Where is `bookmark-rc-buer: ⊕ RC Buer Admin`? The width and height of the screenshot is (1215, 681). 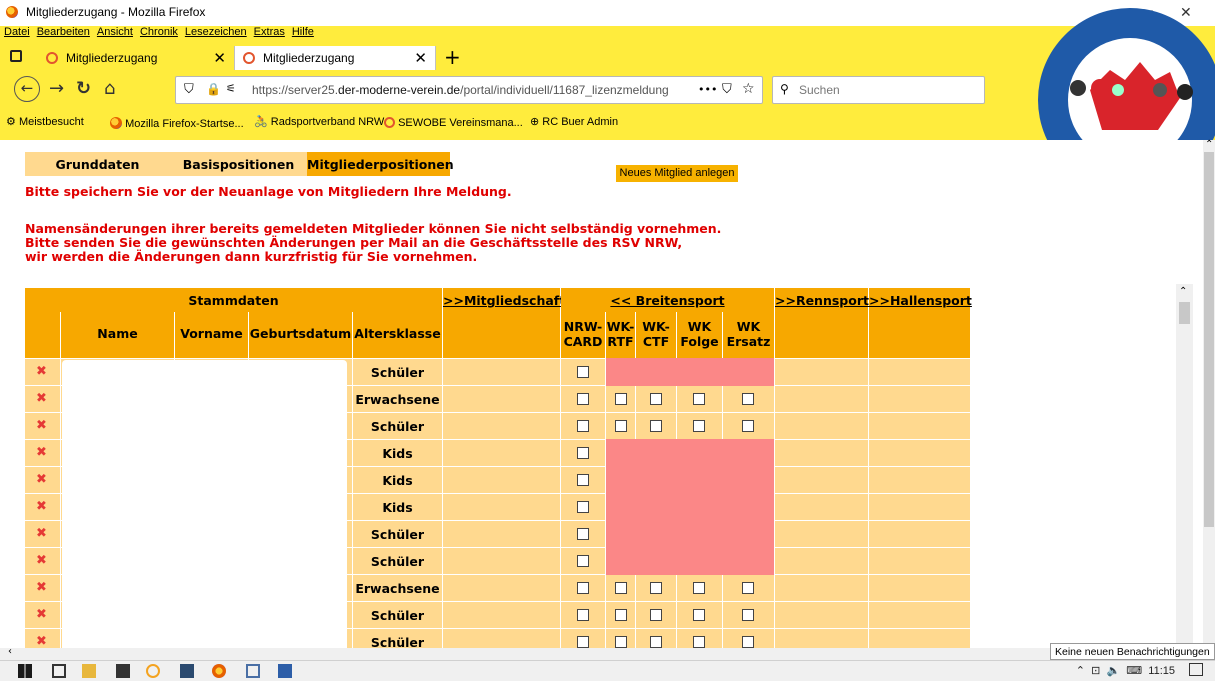 bookmark-rc-buer: ⊕ RC Buer Admin is located at coordinates (574, 121).